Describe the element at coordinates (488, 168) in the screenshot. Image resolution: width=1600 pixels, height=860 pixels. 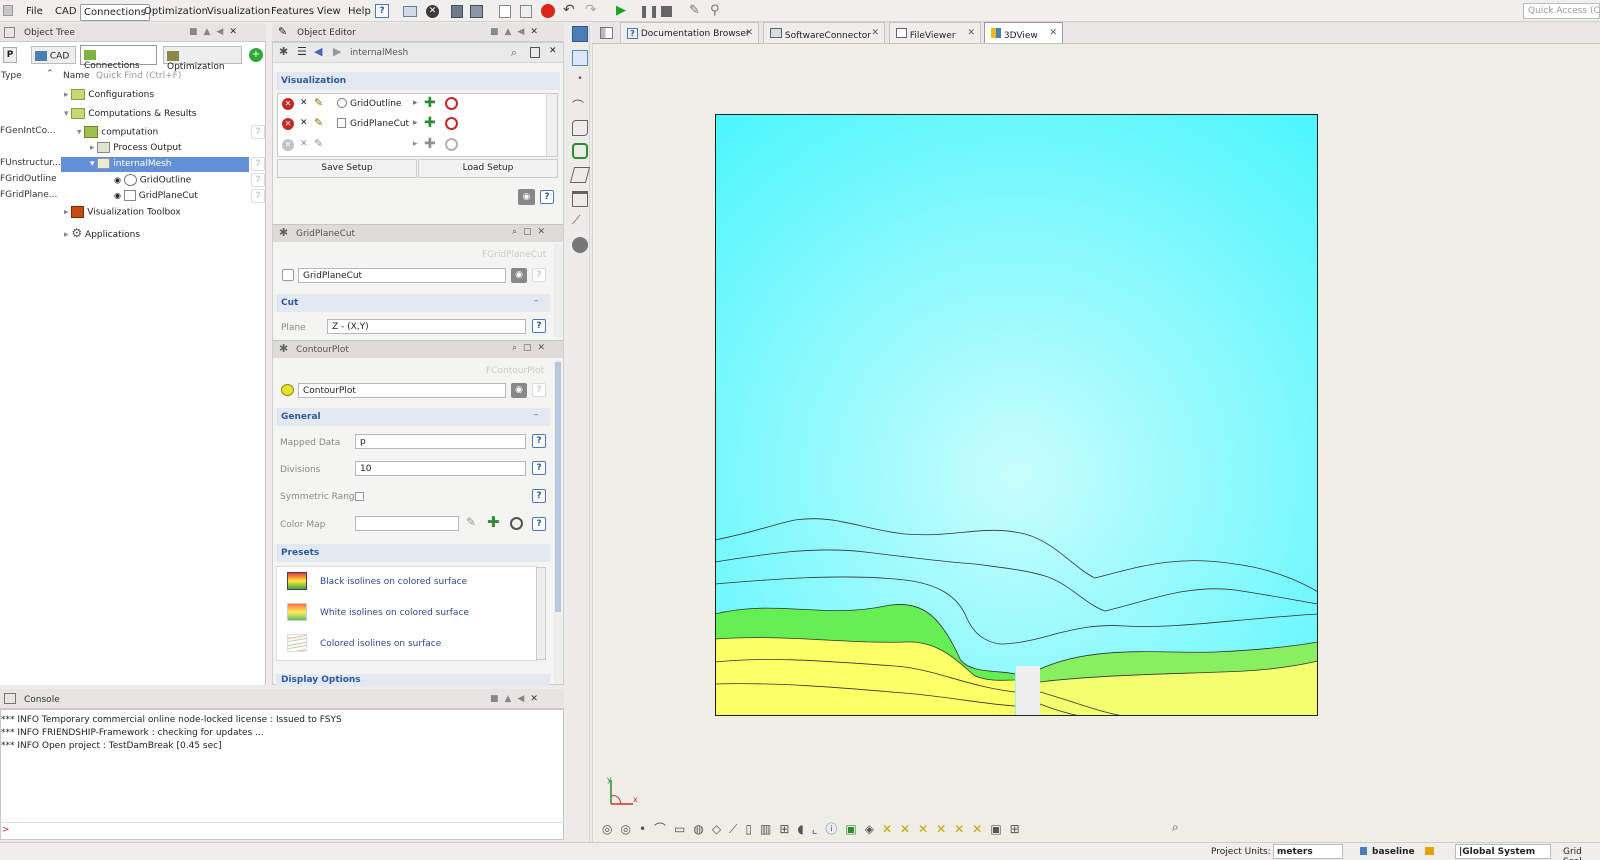
I see `load-setup-button: Load Setup` at that location.